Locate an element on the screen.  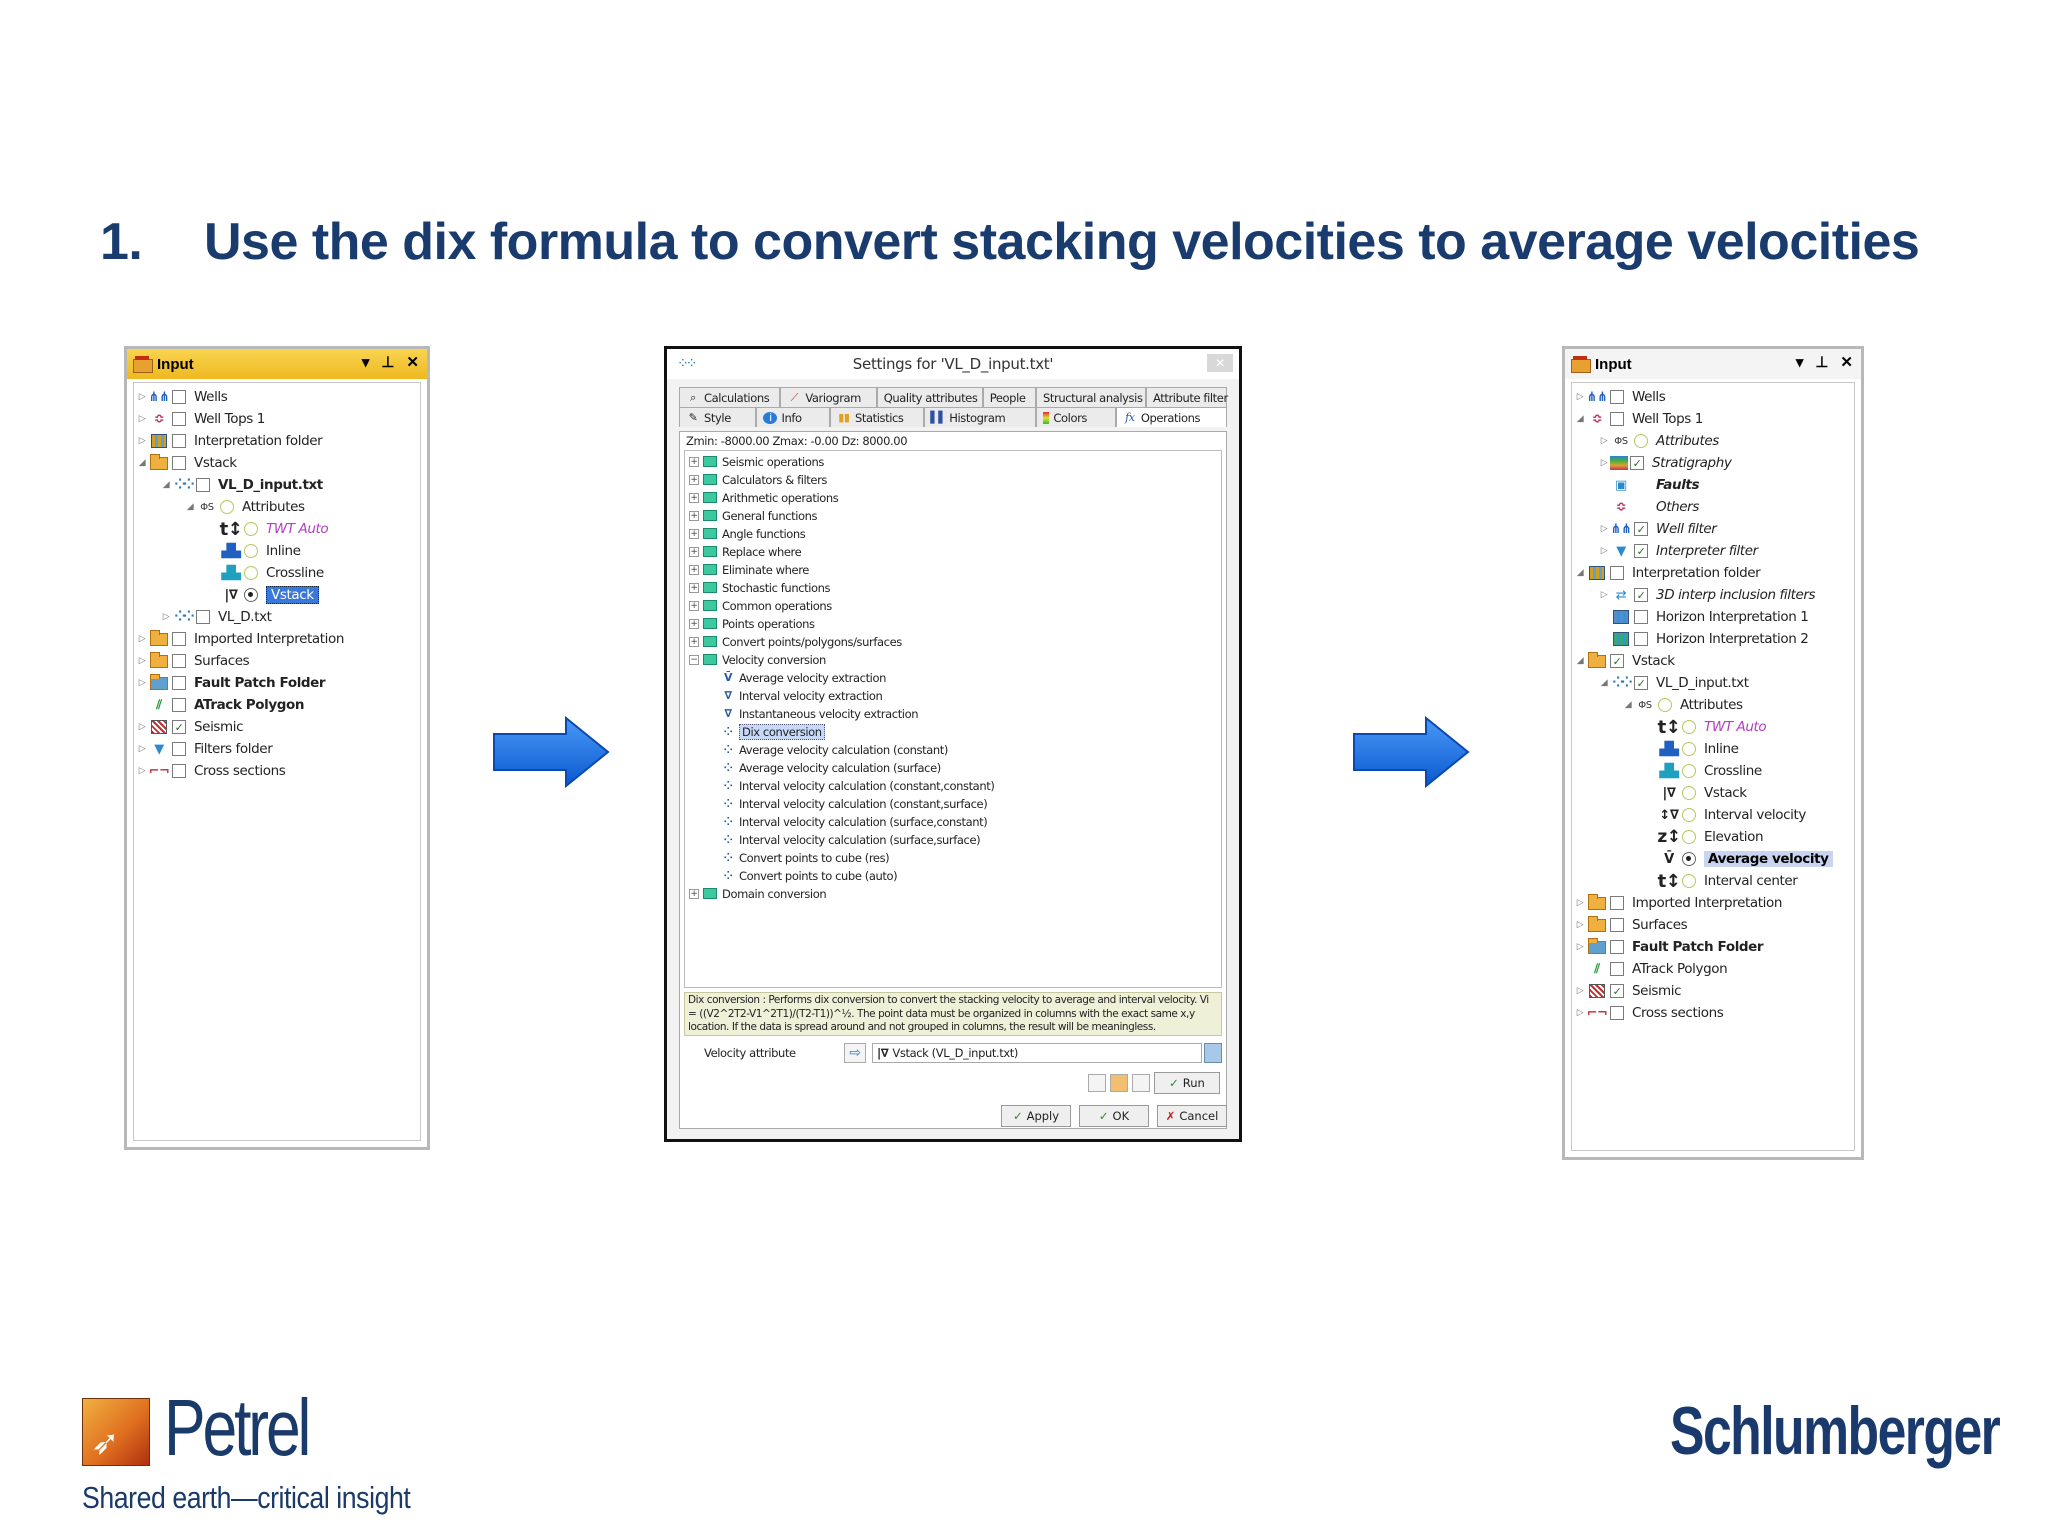
tree-item-well-tops: ◢ ≎ Well Tops 1 is located at coordinates (1639, 419).